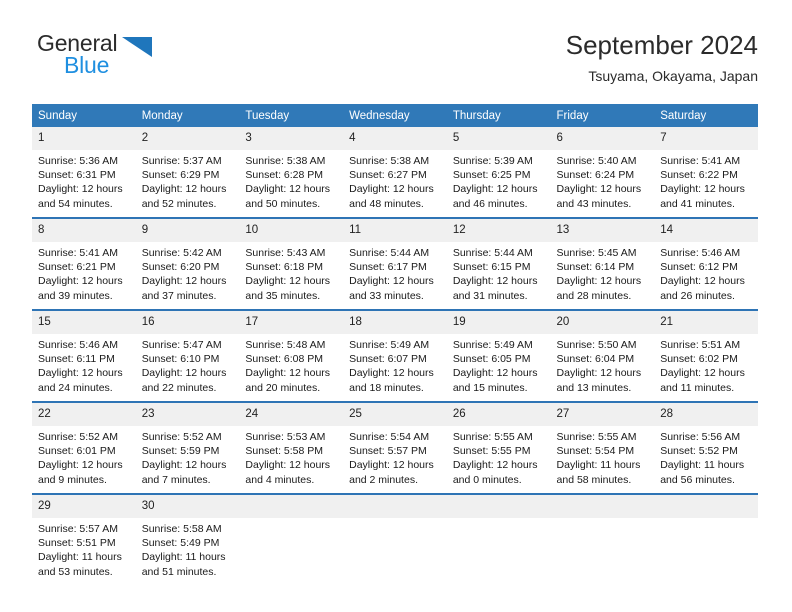  What do you see at coordinates (700, 345) in the screenshot?
I see `sunrise-text: Sunrise: 5:51 AM` at bounding box center [700, 345].